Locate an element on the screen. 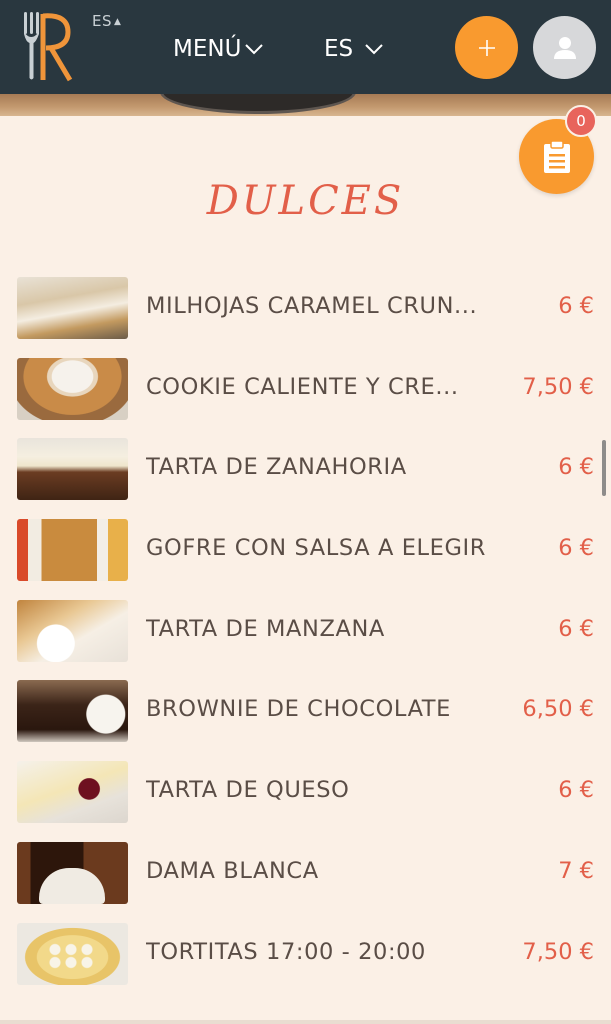  hero-plate is located at coordinates (258, 104).